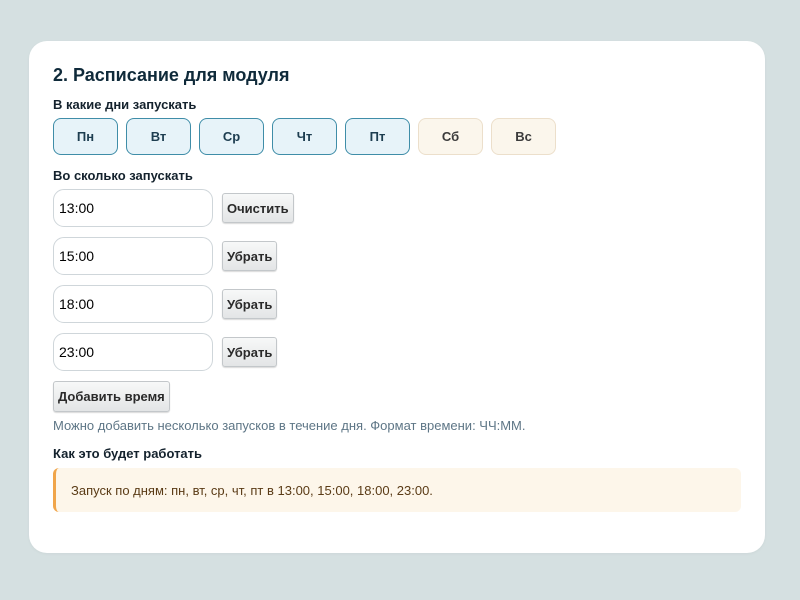  Describe the element at coordinates (128, 453) in the screenshot. I see `how-it-works-label: Как это будет работать` at that location.